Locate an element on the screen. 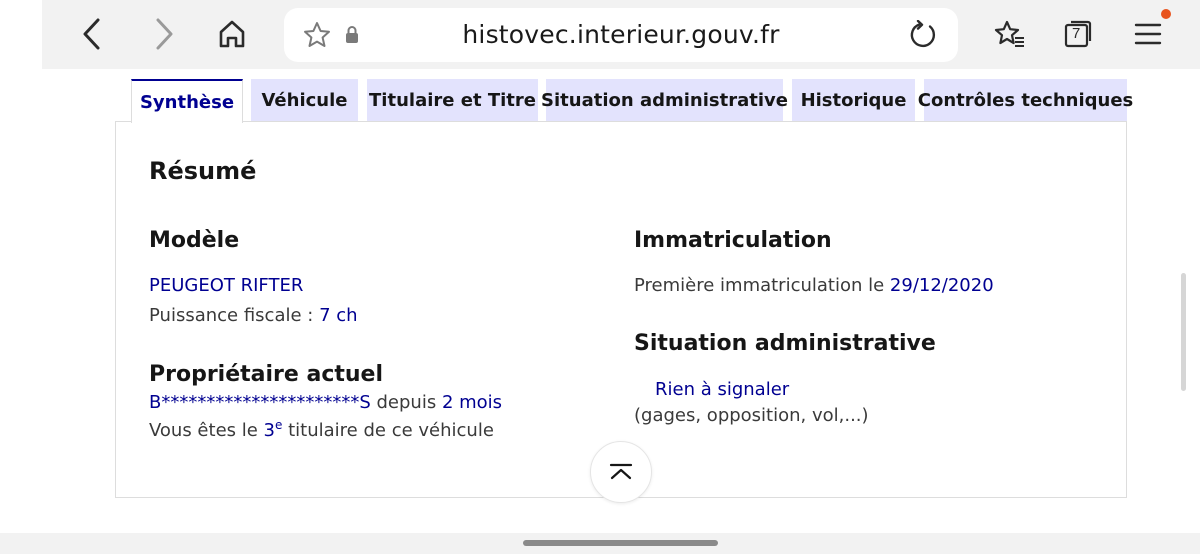  registration-heading: Immatriculation is located at coordinates (733, 240).